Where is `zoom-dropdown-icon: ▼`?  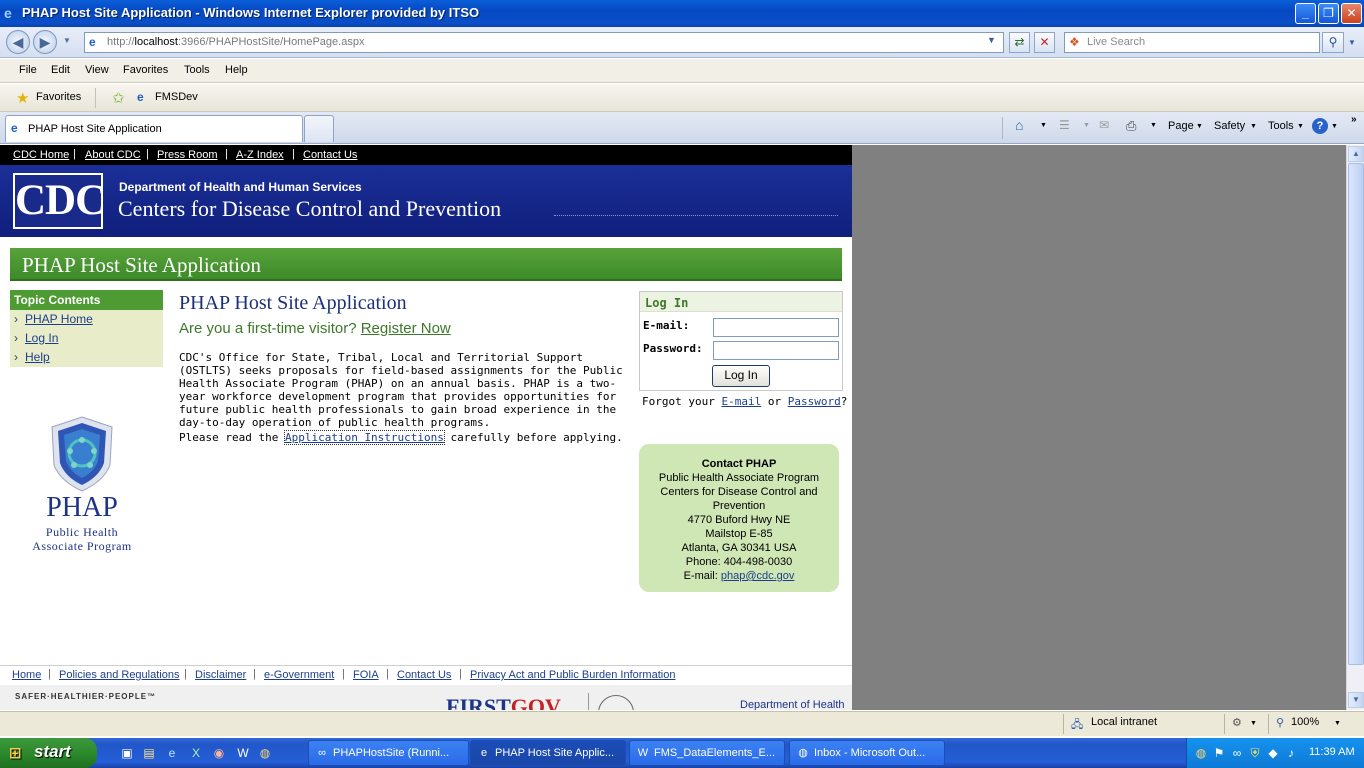
zoom-dropdown-icon: ▼ is located at coordinates (1337, 723).